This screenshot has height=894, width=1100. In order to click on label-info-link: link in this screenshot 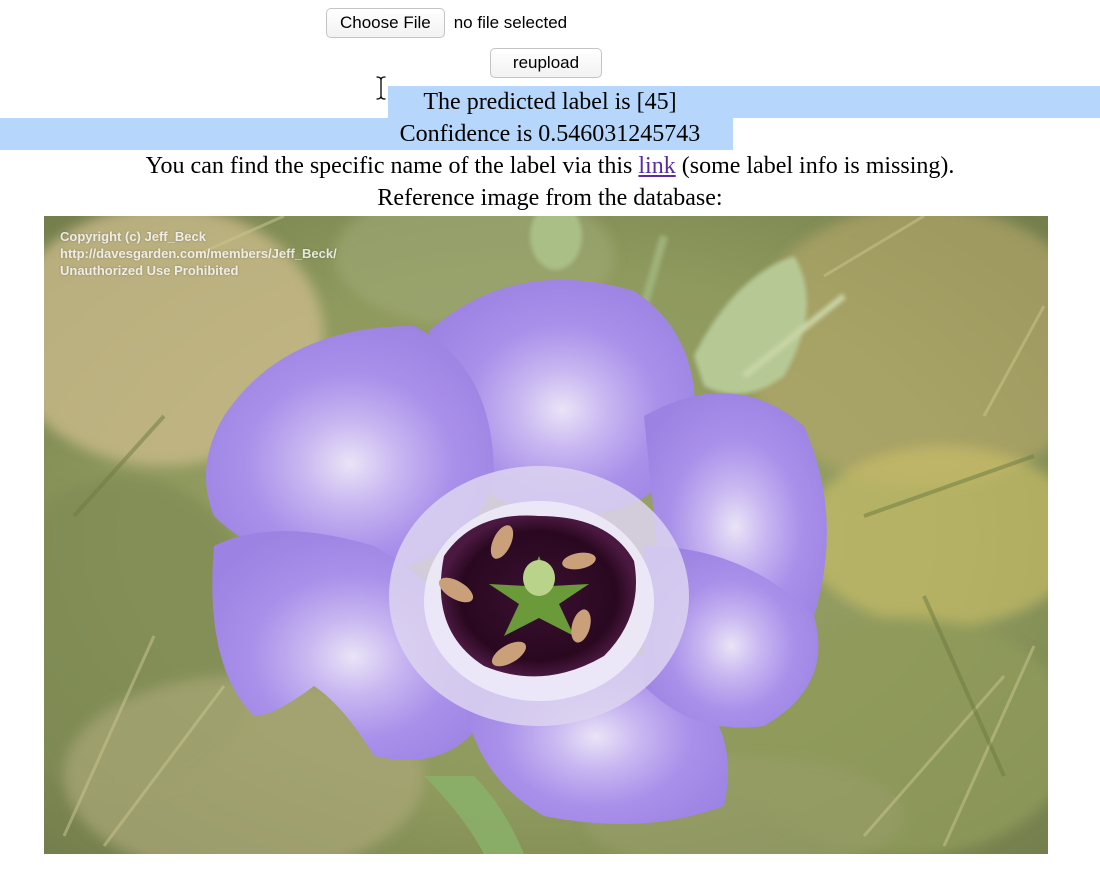, I will do `click(656, 166)`.